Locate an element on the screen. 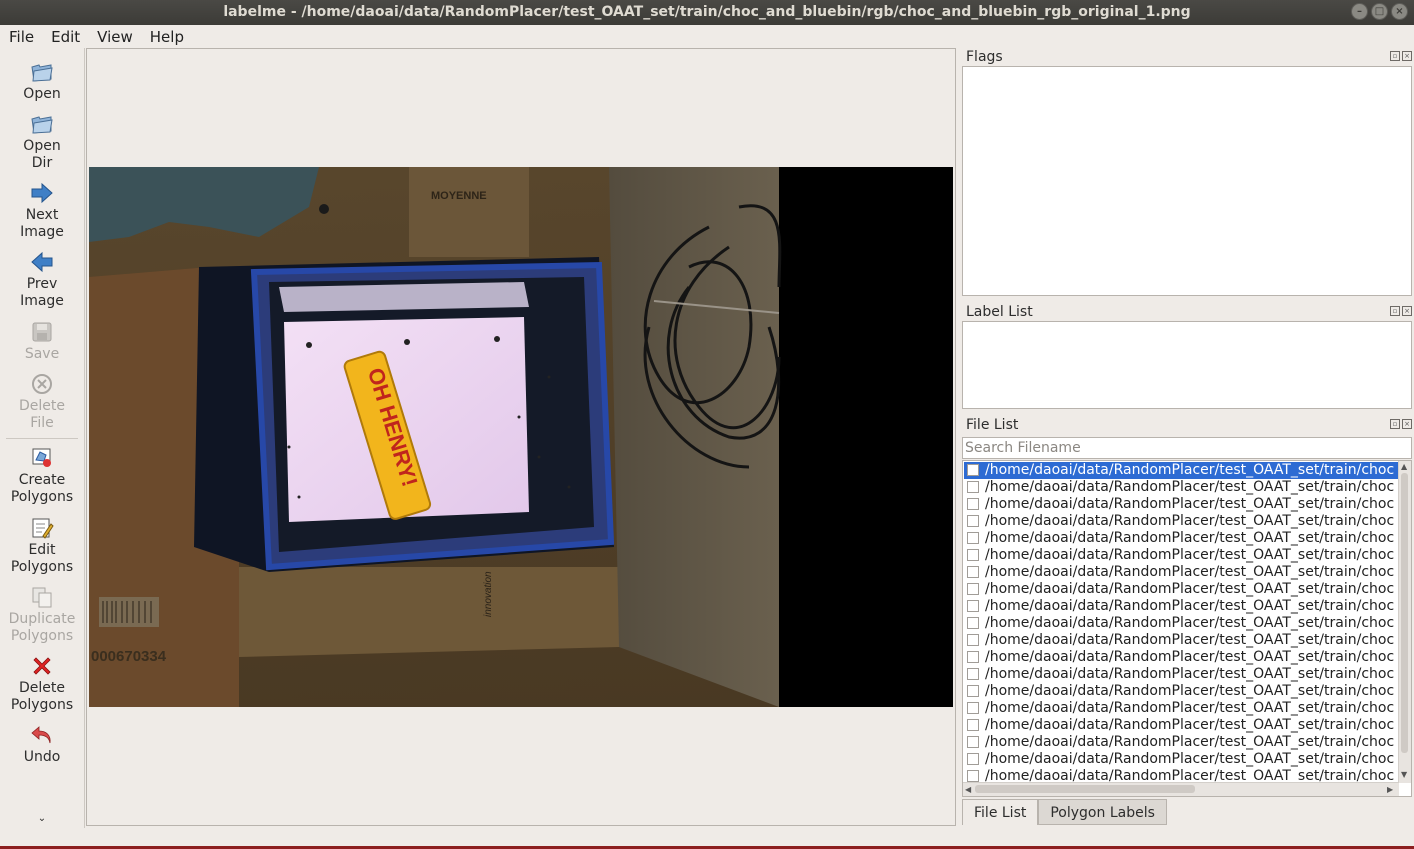  barcode-number-text: 000670334 is located at coordinates (129, 656).